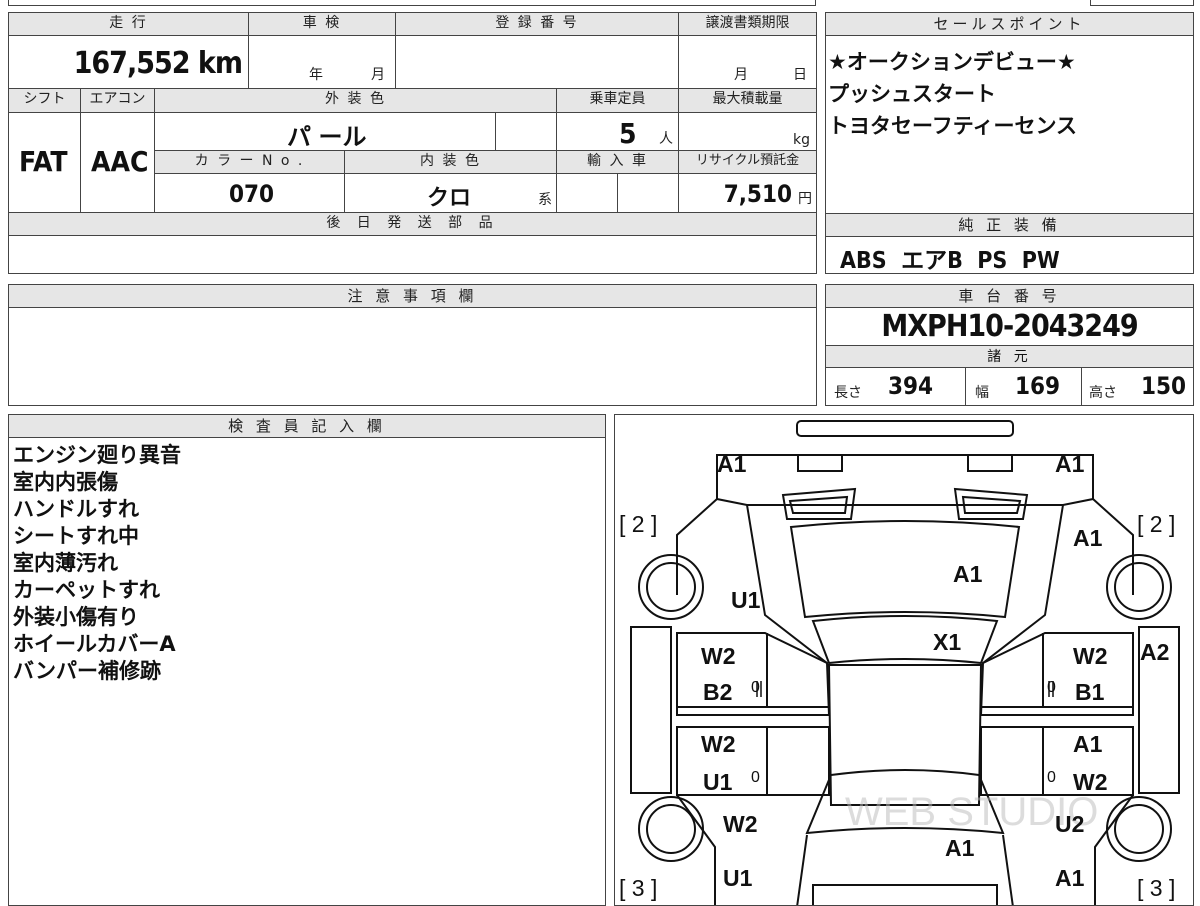  Describe the element at coordinates (322, 62) in the screenshot. I see `inspection-value-cell: 年 月` at that location.